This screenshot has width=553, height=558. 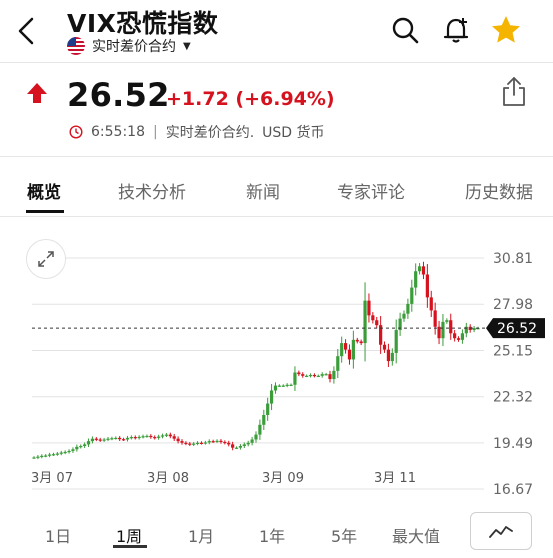 I want to click on tab-technical-analysis: 技术分析, so click(x=152, y=190).